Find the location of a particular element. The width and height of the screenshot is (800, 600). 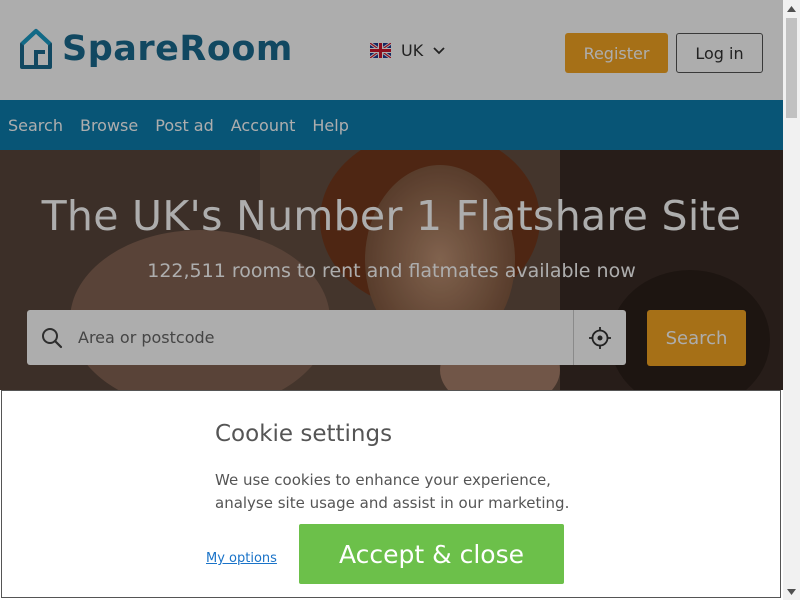

scroll-up-button is located at coordinates (791, 8).